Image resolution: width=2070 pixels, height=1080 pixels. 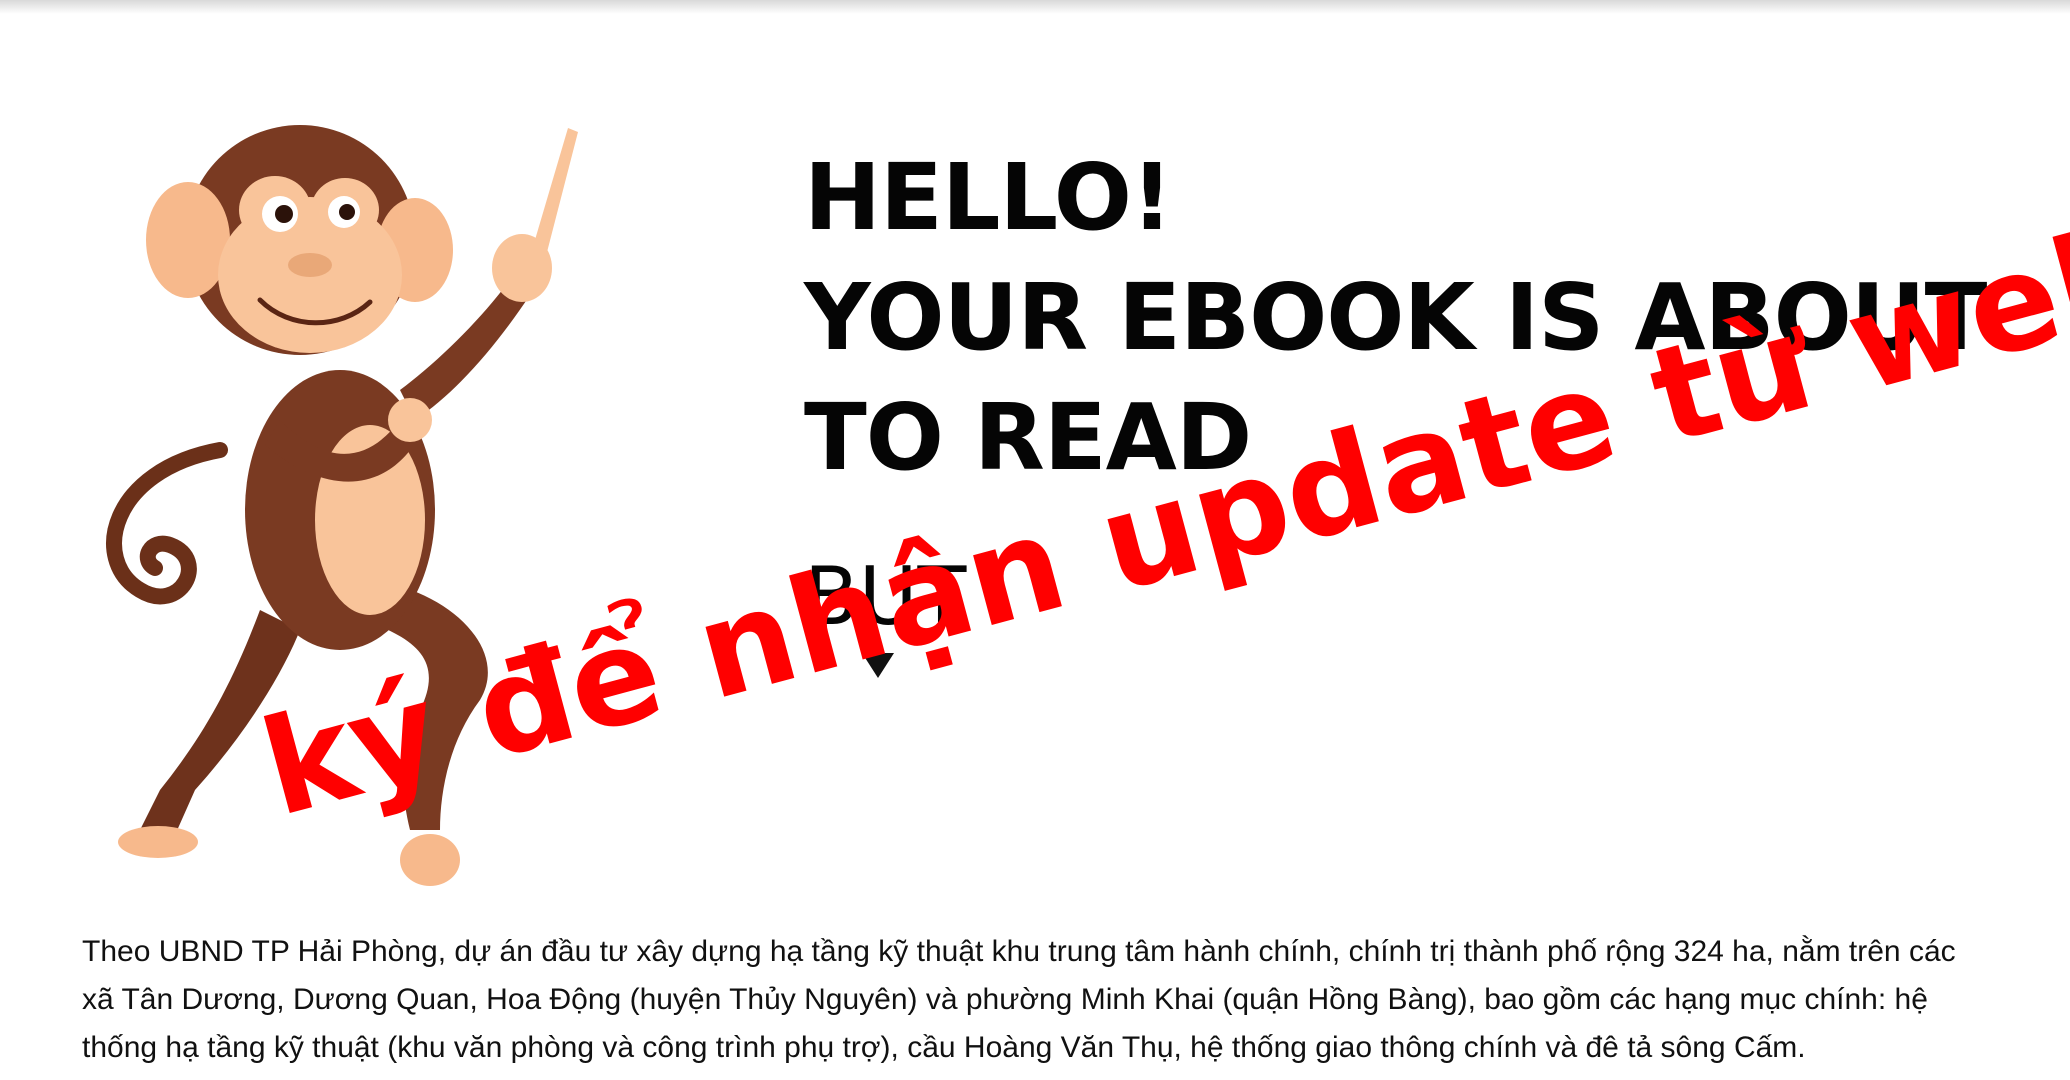 I want to click on hero-title-line: HELLO!, so click(x=988, y=197).